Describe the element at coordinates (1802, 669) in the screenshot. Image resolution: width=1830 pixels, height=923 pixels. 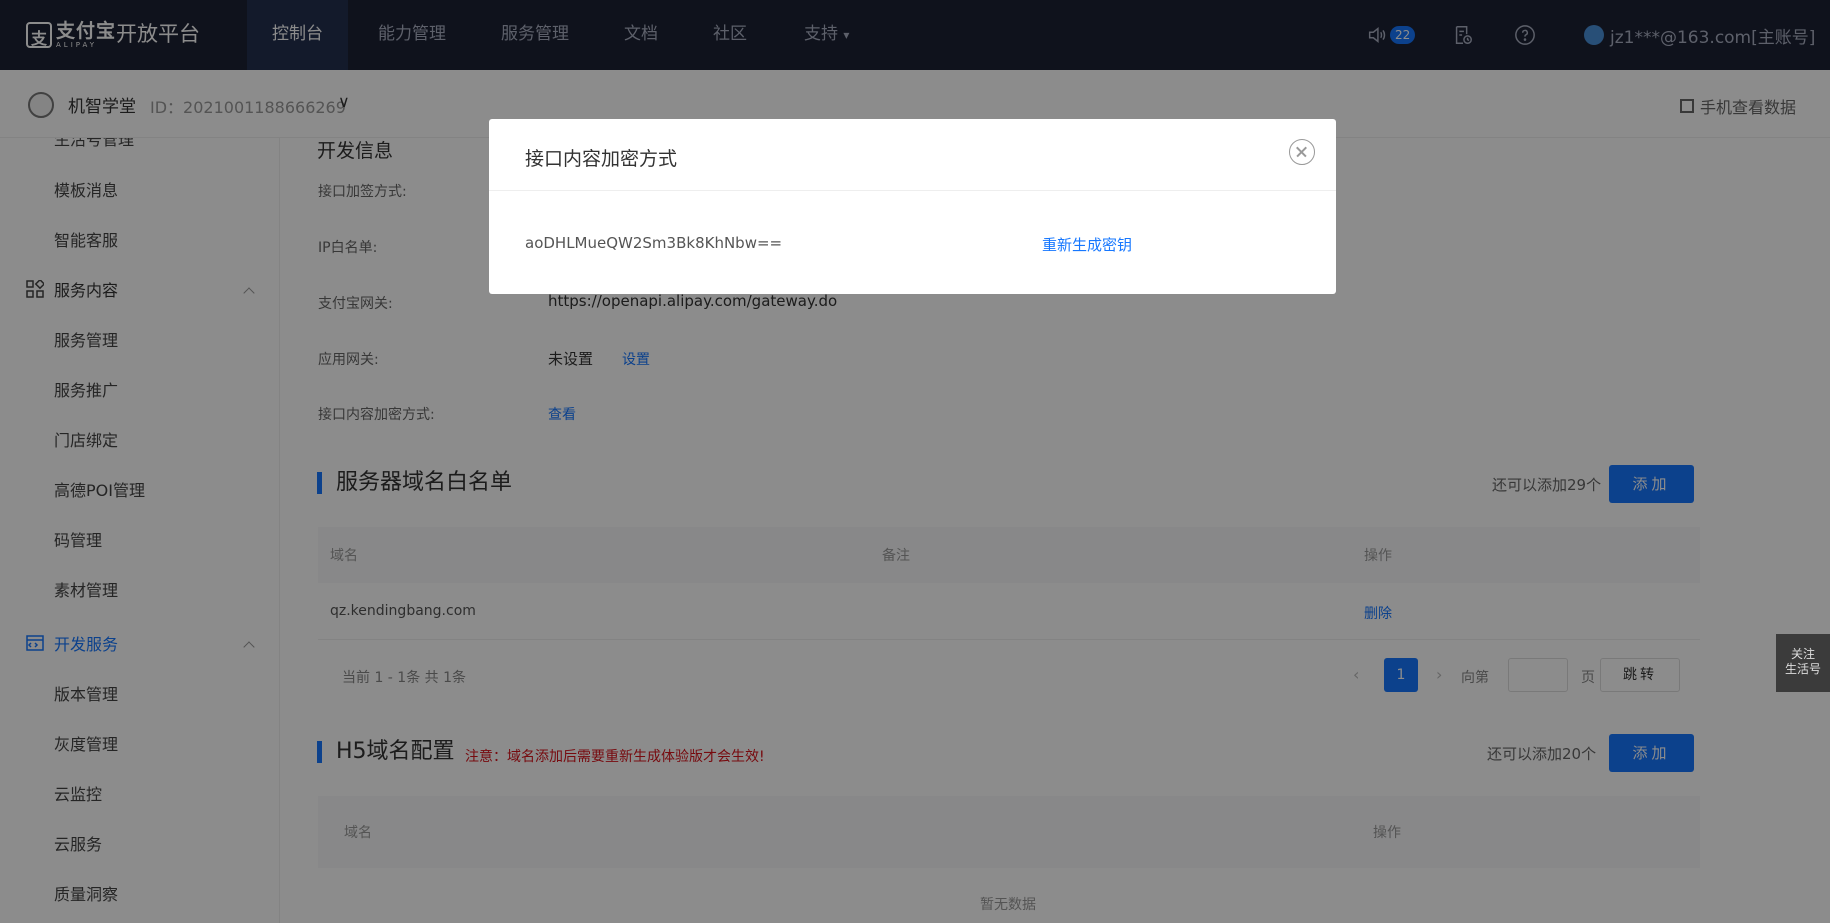
I see `follow-tag-line2: 生活号` at that location.